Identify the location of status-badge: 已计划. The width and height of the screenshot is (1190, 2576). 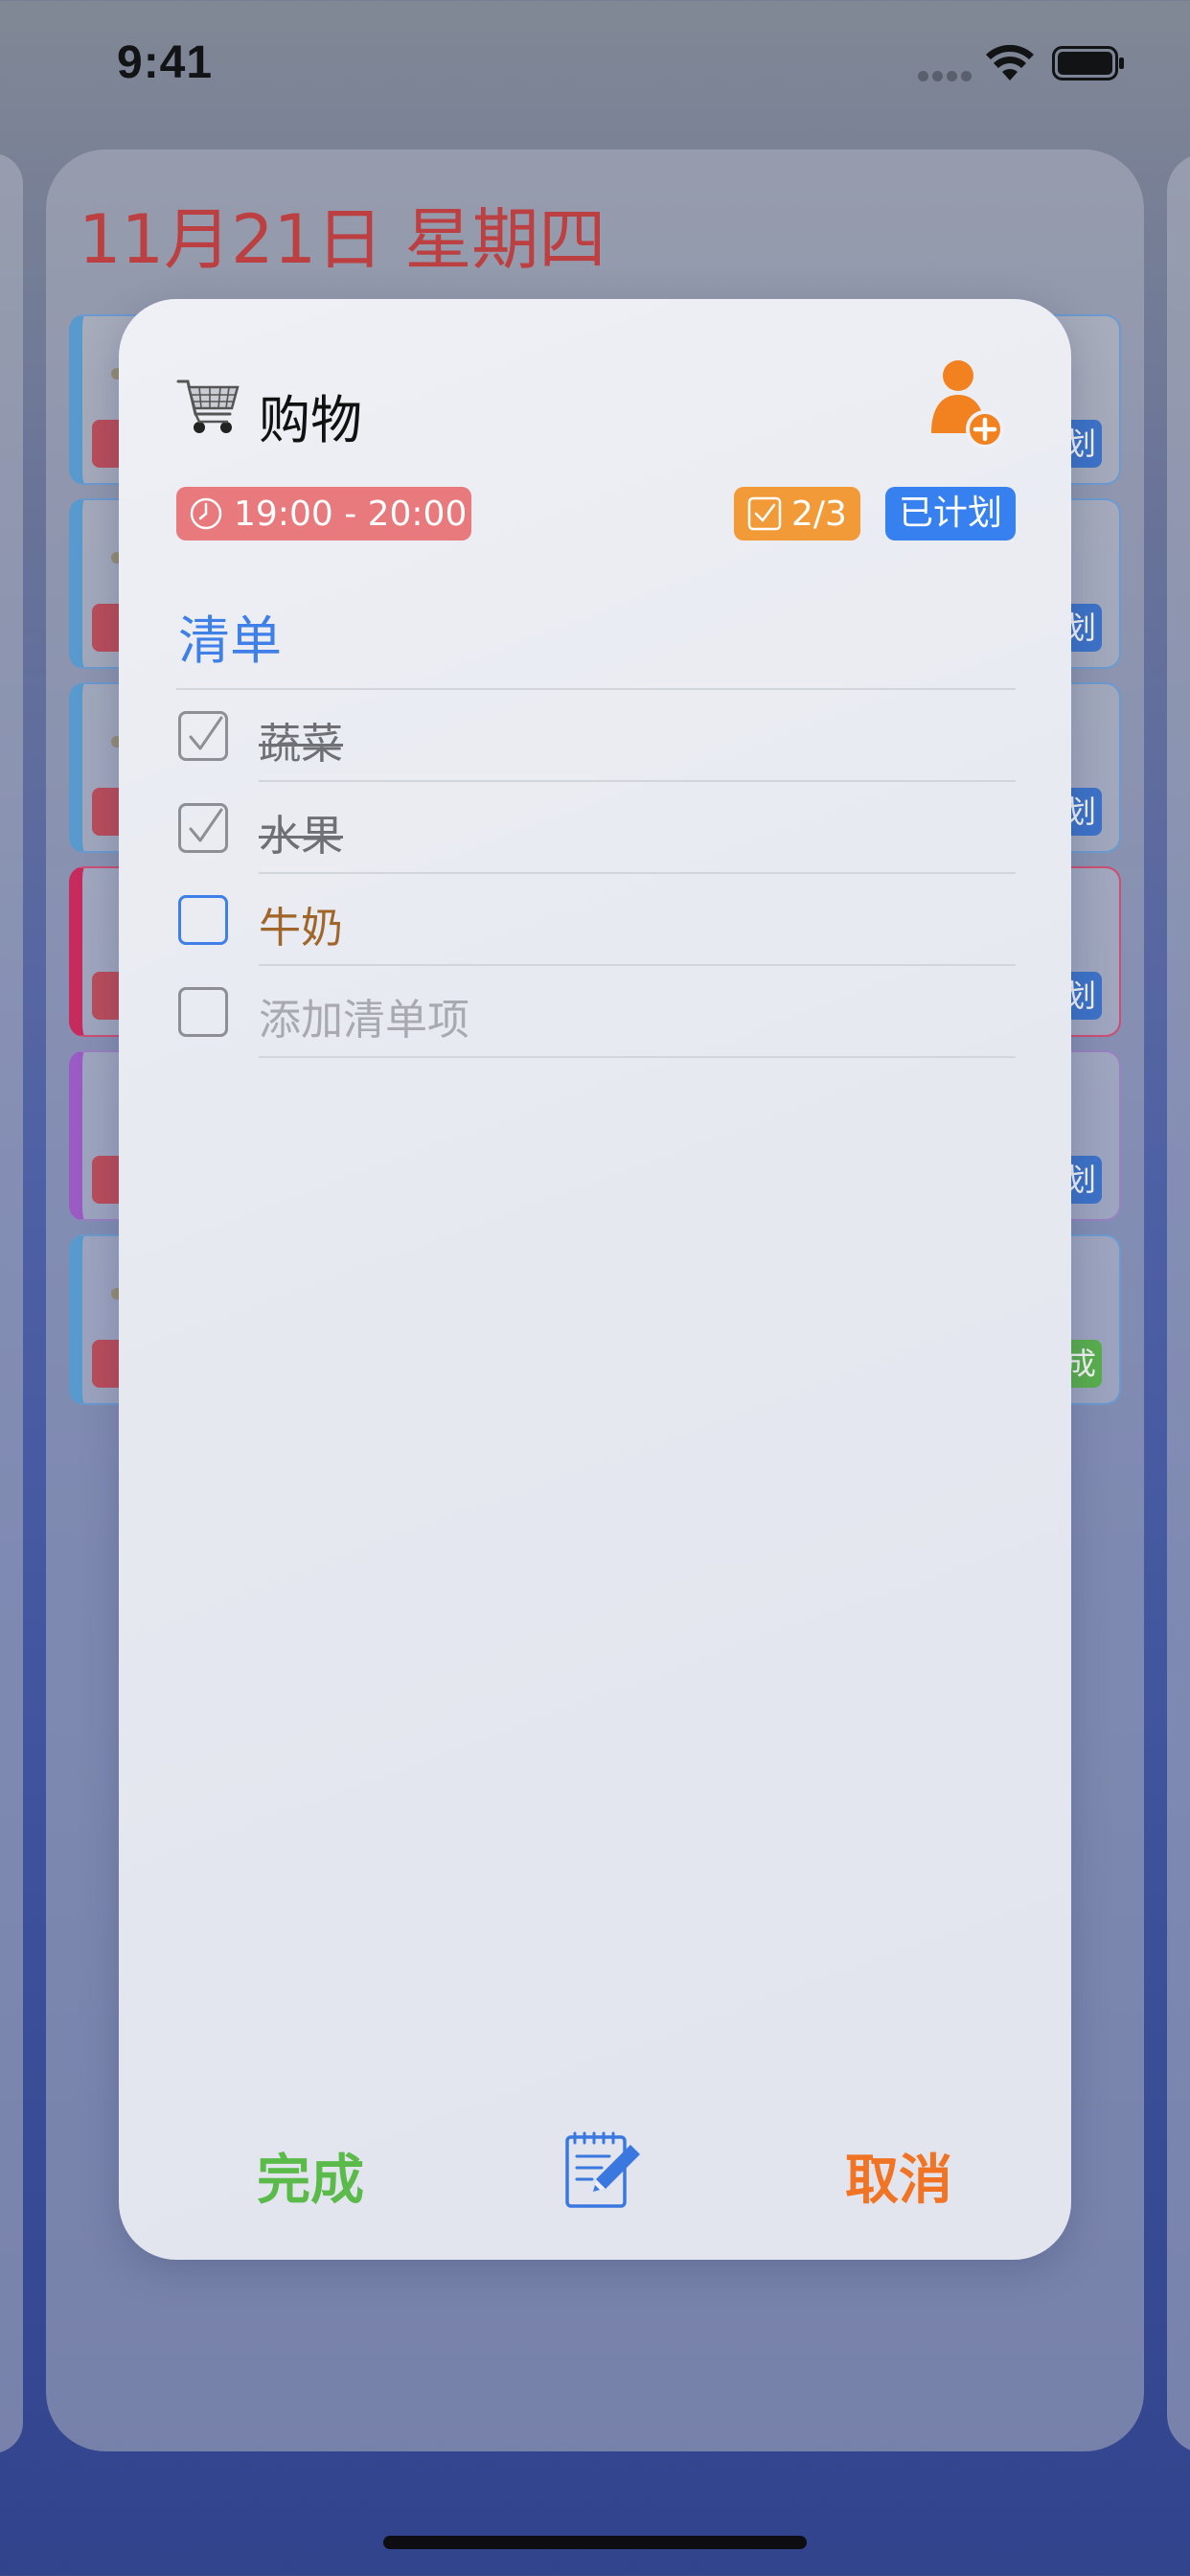
(951, 513).